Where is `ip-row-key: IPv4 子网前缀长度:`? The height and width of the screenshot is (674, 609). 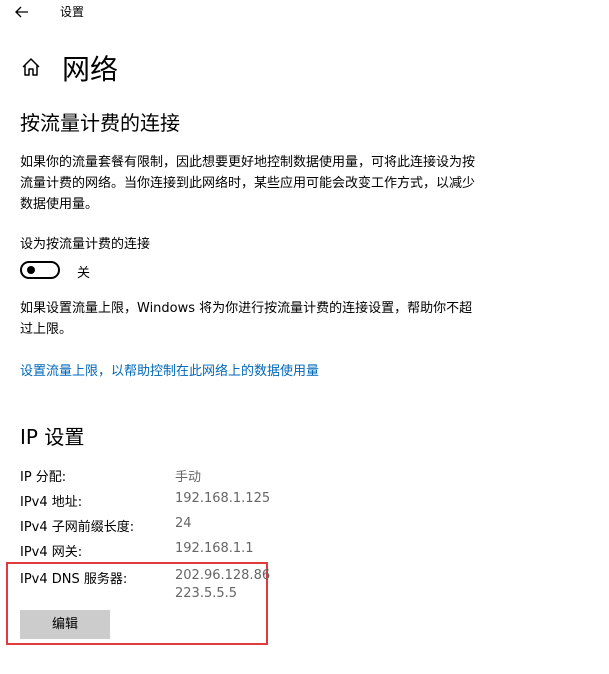
ip-row-key: IPv4 子网前缀长度: is located at coordinates (77, 527).